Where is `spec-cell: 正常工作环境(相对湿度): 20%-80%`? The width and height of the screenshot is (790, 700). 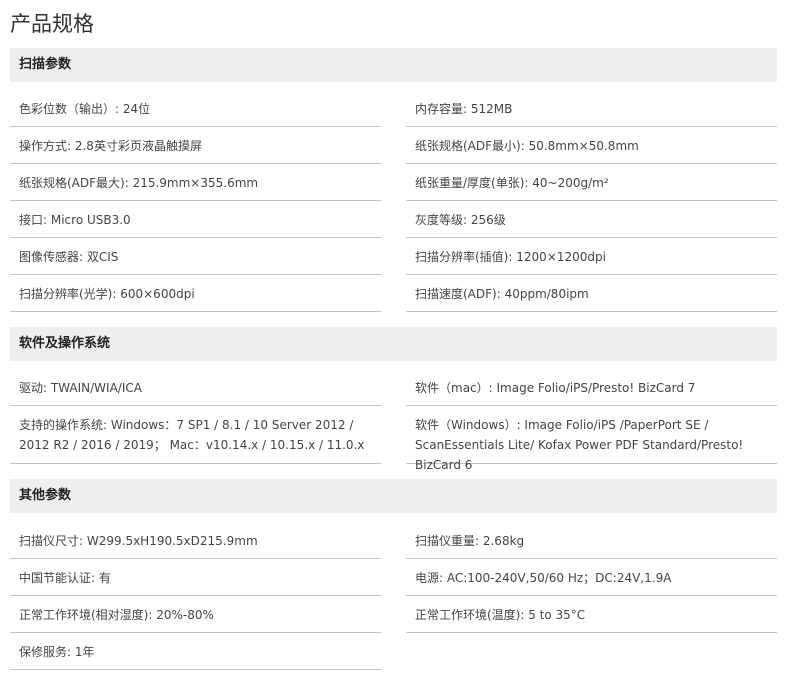 spec-cell: 正常工作环境(相对湿度): 20%-80% is located at coordinates (195, 614).